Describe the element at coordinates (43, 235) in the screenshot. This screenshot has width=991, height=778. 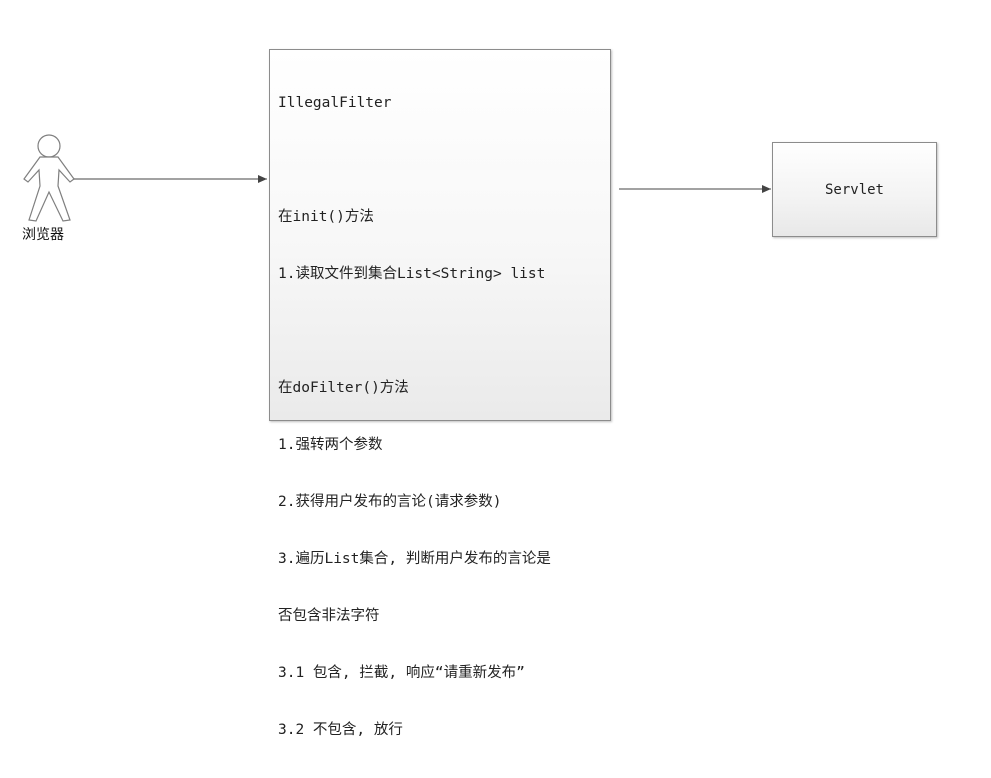
I see `actor-label: 浏览器` at that location.